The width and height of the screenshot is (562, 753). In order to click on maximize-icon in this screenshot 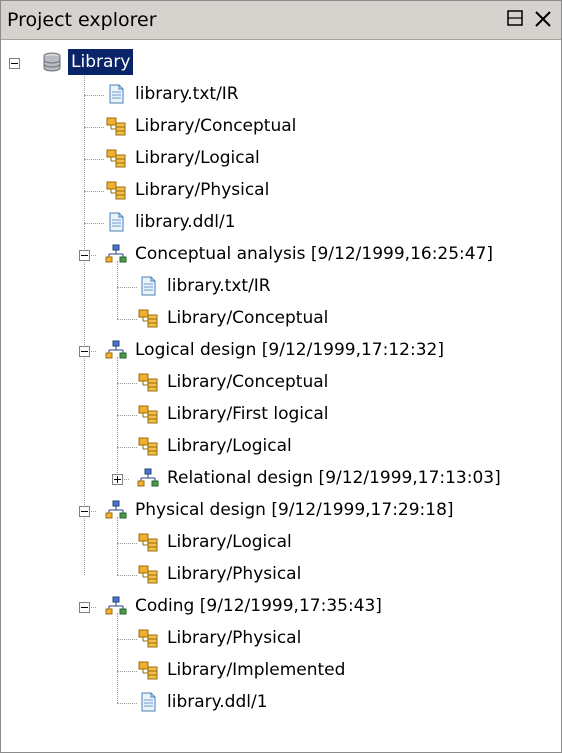, I will do `click(515, 18)`.